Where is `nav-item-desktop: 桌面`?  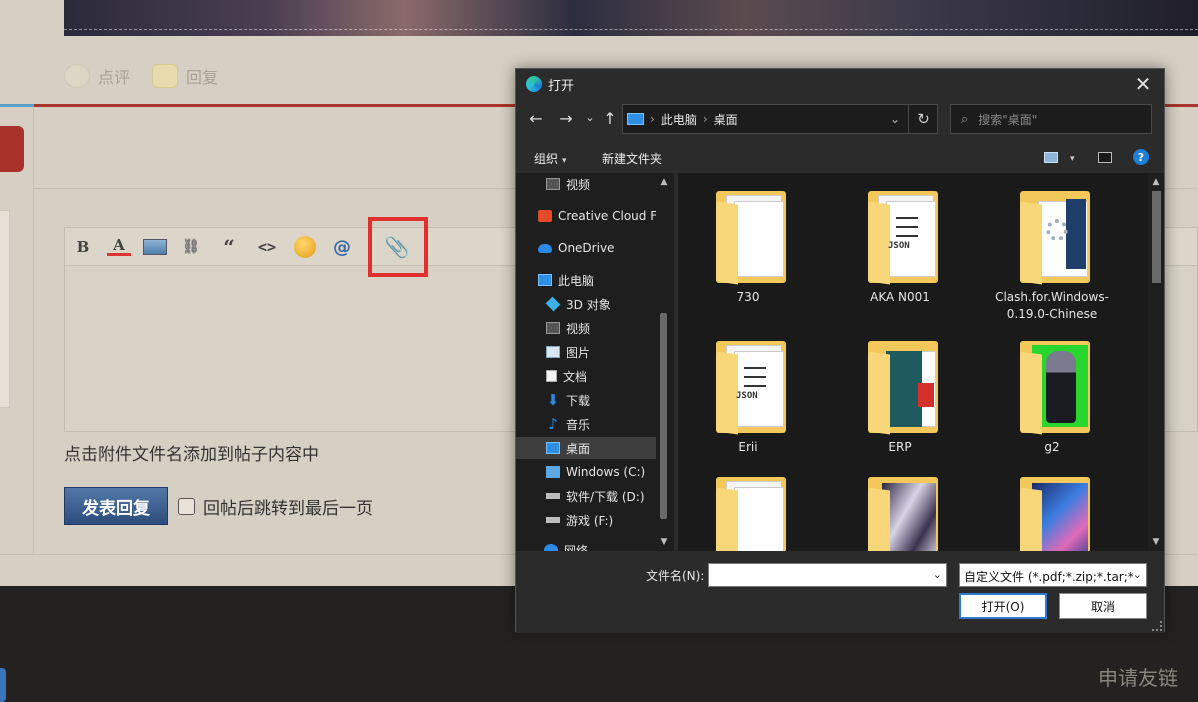 nav-item-desktop: 桌面 is located at coordinates (586, 448).